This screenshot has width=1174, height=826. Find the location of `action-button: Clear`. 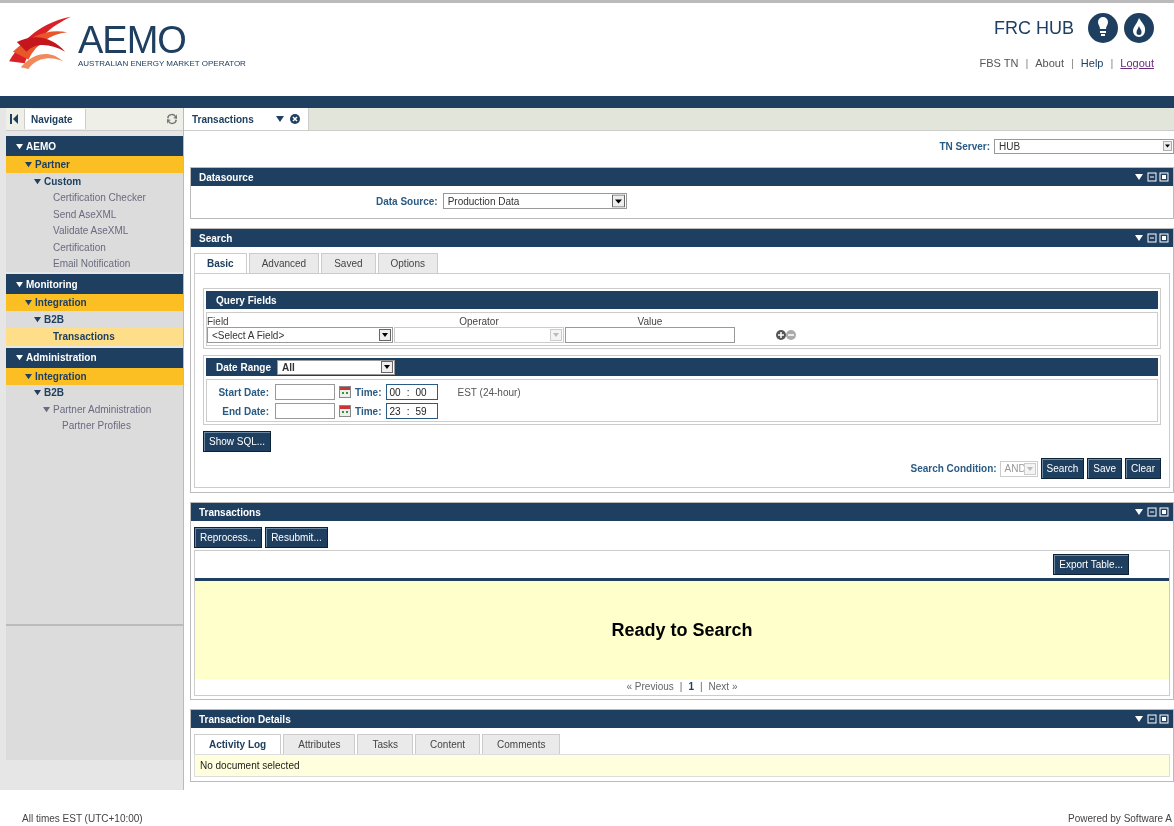

action-button: Clear is located at coordinates (1143, 468).